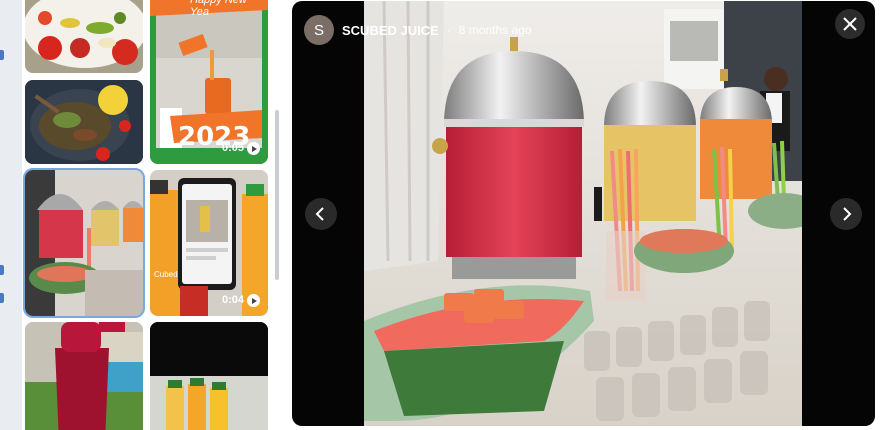 This screenshot has width=880, height=430. Describe the element at coordinates (209, 82) in the screenshot. I see `grid-tile-new-year-video: Happy New Yea 2023 0:05` at that location.